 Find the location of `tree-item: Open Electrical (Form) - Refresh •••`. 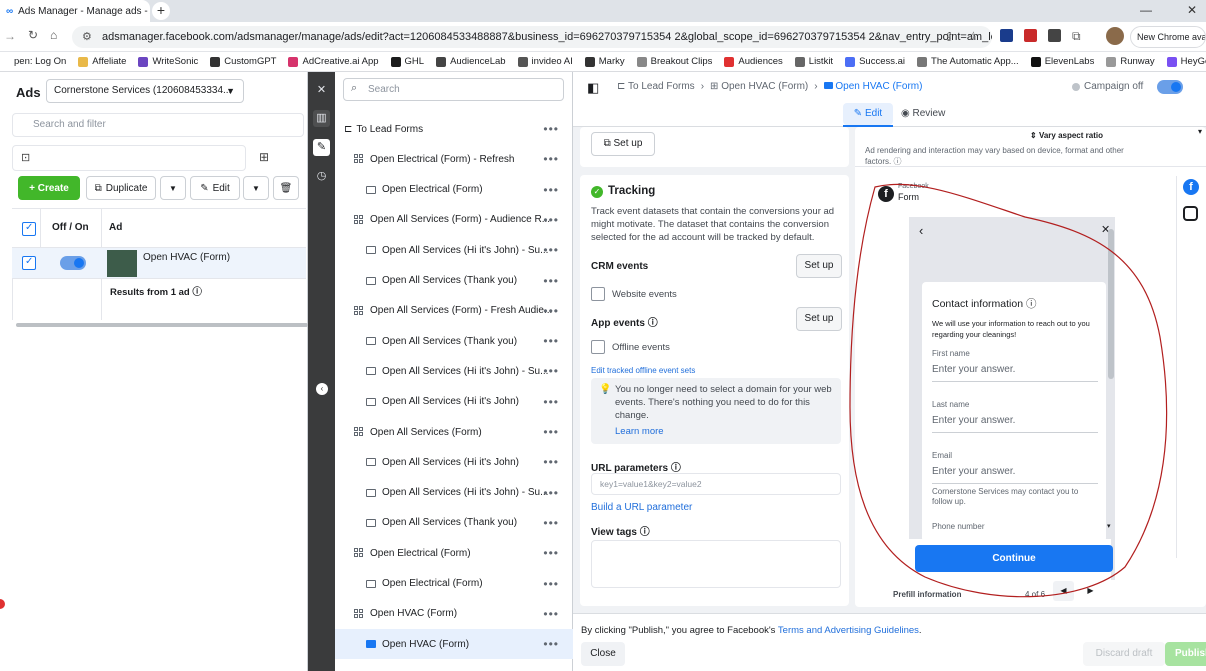

tree-item: Open Electrical (Form) - Refresh ••• is located at coordinates (454, 159).